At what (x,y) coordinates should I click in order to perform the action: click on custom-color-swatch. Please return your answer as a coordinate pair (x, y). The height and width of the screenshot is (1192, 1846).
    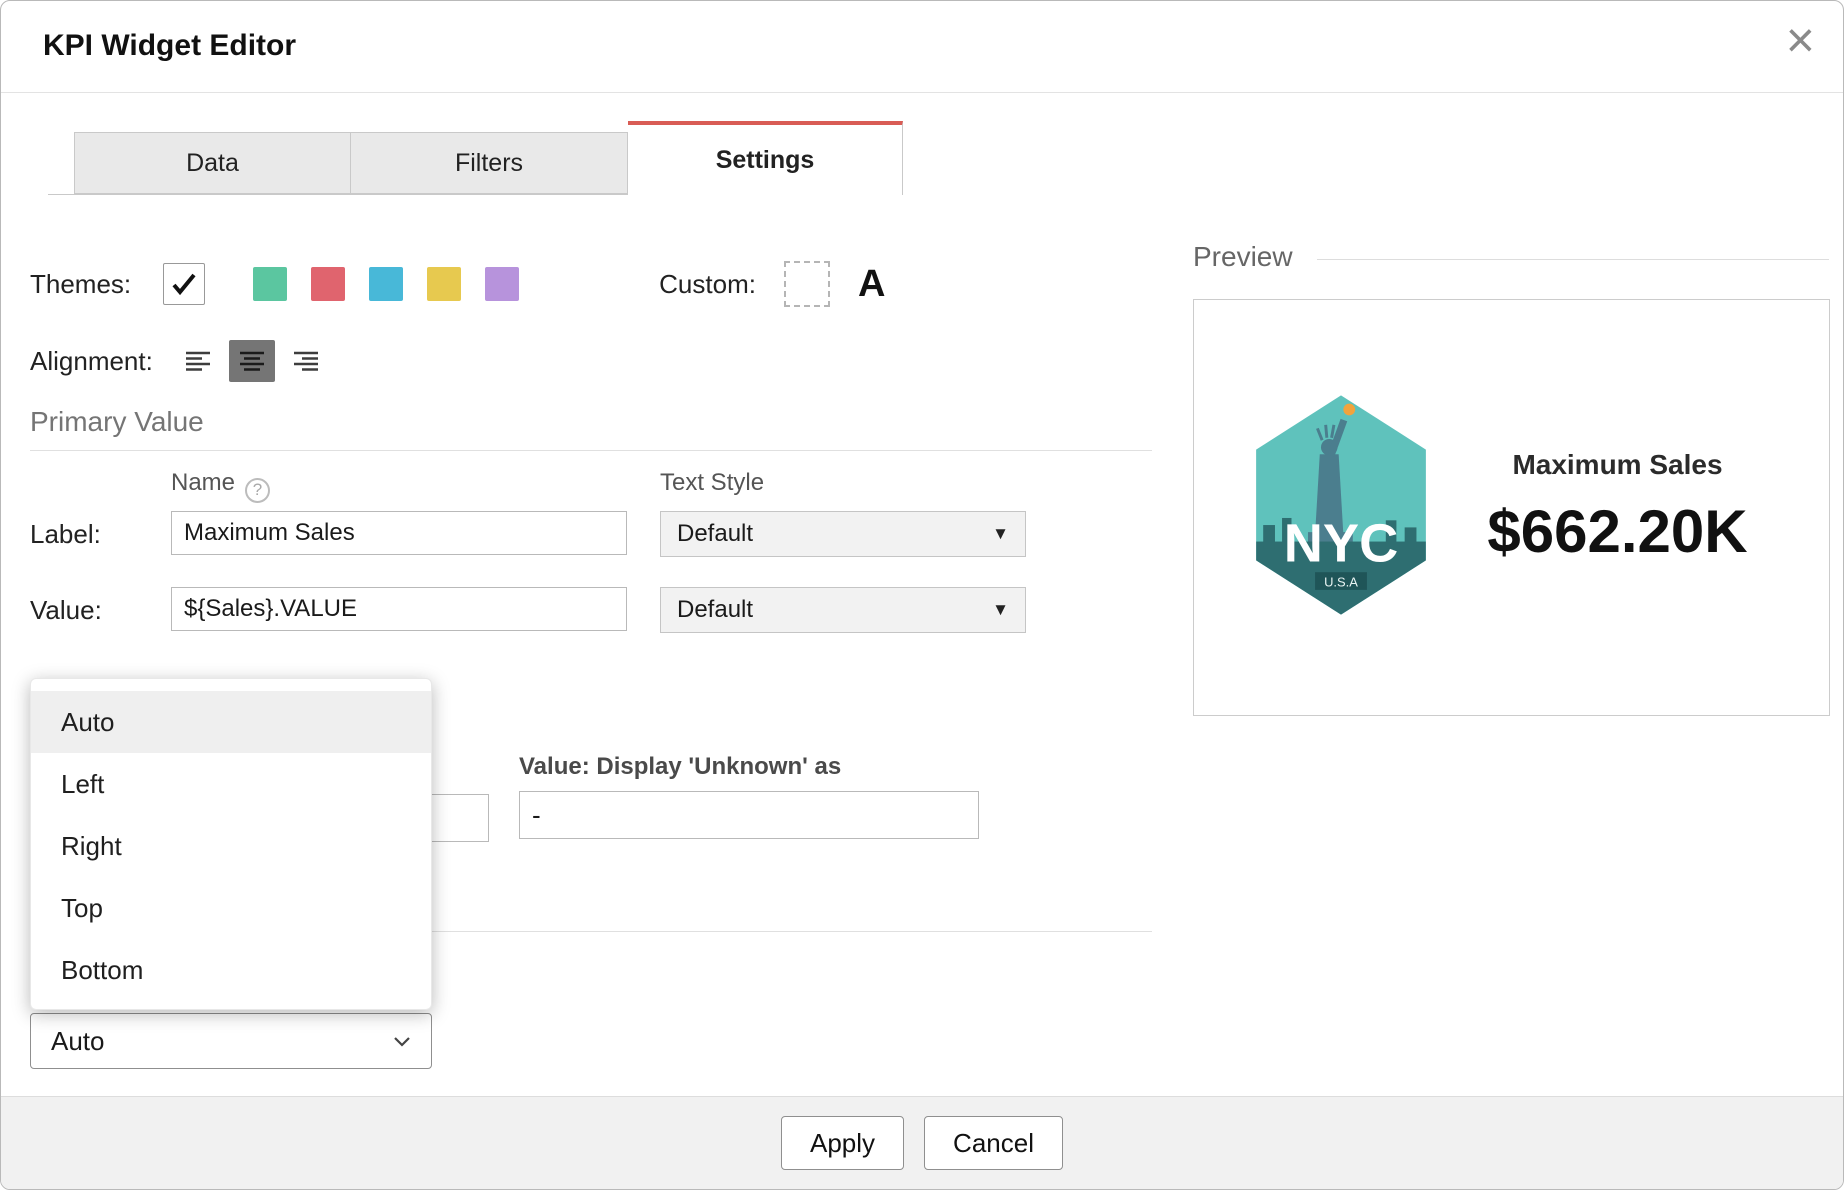
    Looking at the image, I should click on (806, 284).